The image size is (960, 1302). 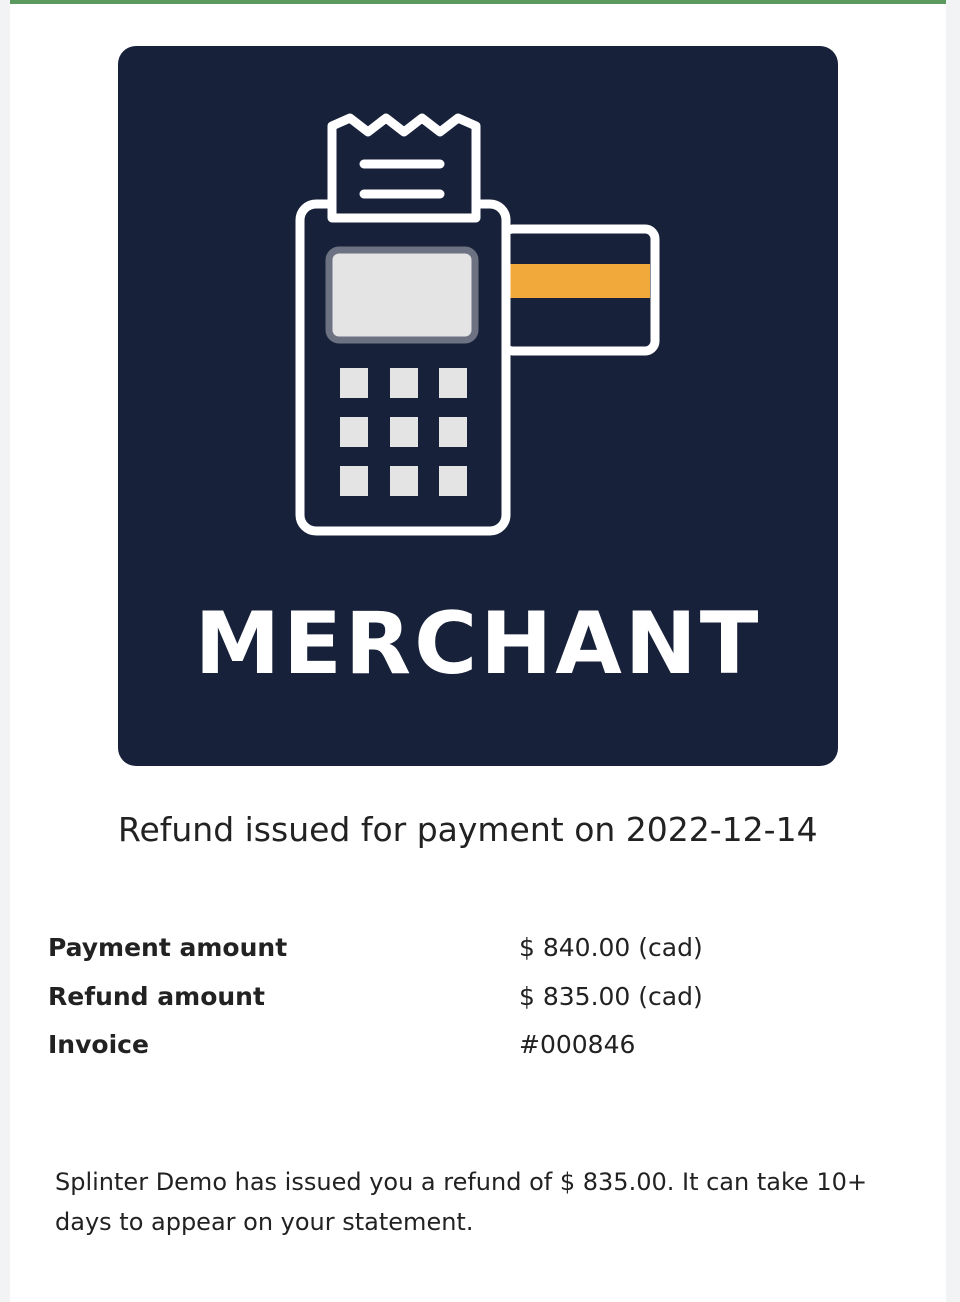 What do you see at coordinates (611, 947) in the screenshot?
I see `payment-amount-value: $ 840.00 (cad)` at bounding box center [611, 947].